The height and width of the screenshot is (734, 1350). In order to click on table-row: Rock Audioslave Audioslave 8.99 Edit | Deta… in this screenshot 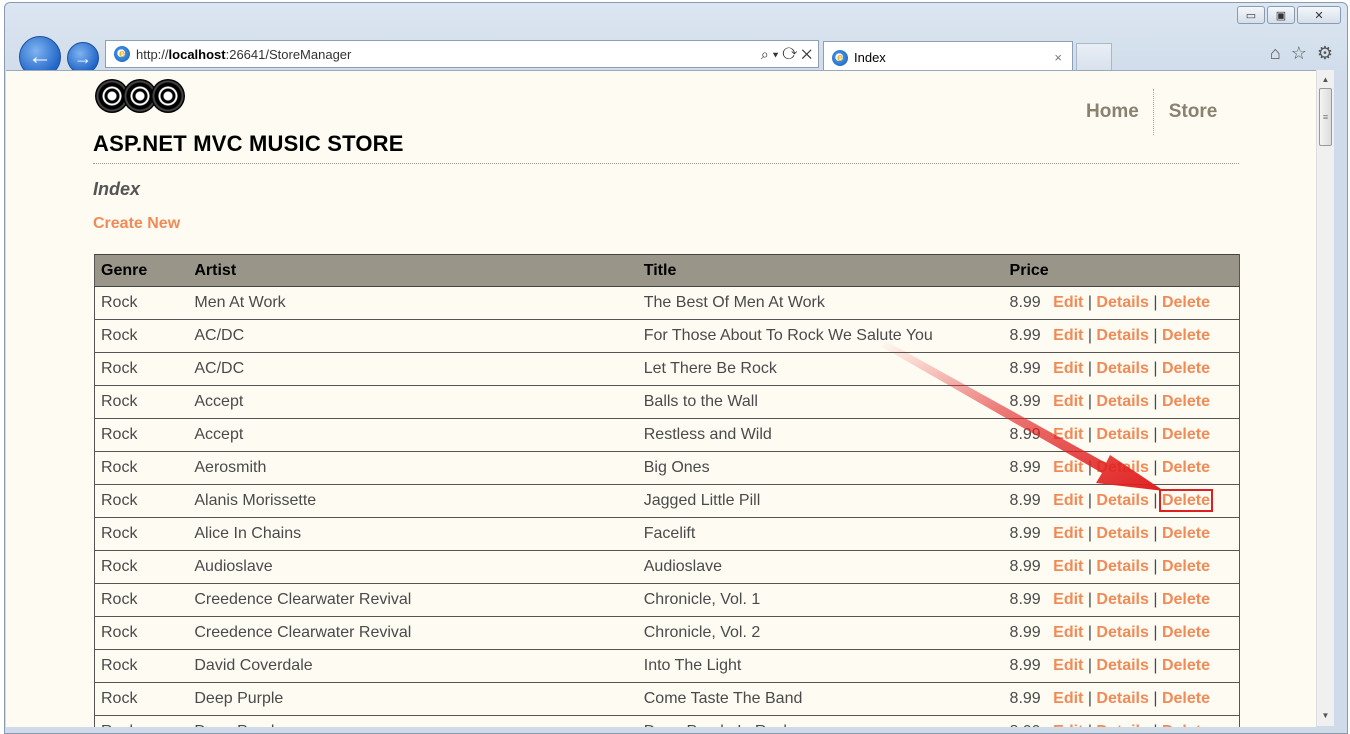, I will do `click(667, 567)`.